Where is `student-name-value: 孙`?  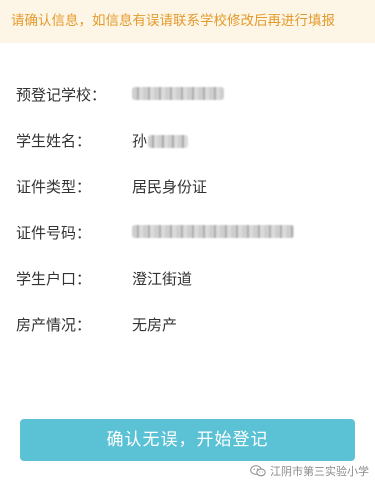 student-name-value: 孙 is located at coordinates (160, 140).